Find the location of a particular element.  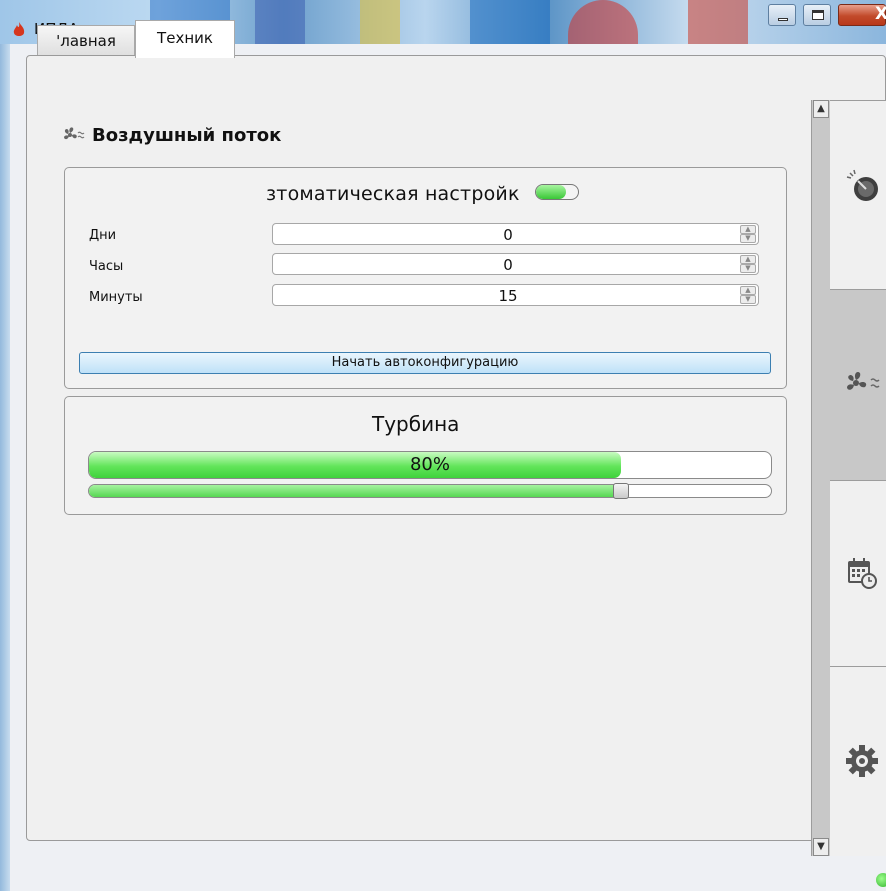

days-spinbox: 0 ▲ ▼ is located at coordinates (515, 234).